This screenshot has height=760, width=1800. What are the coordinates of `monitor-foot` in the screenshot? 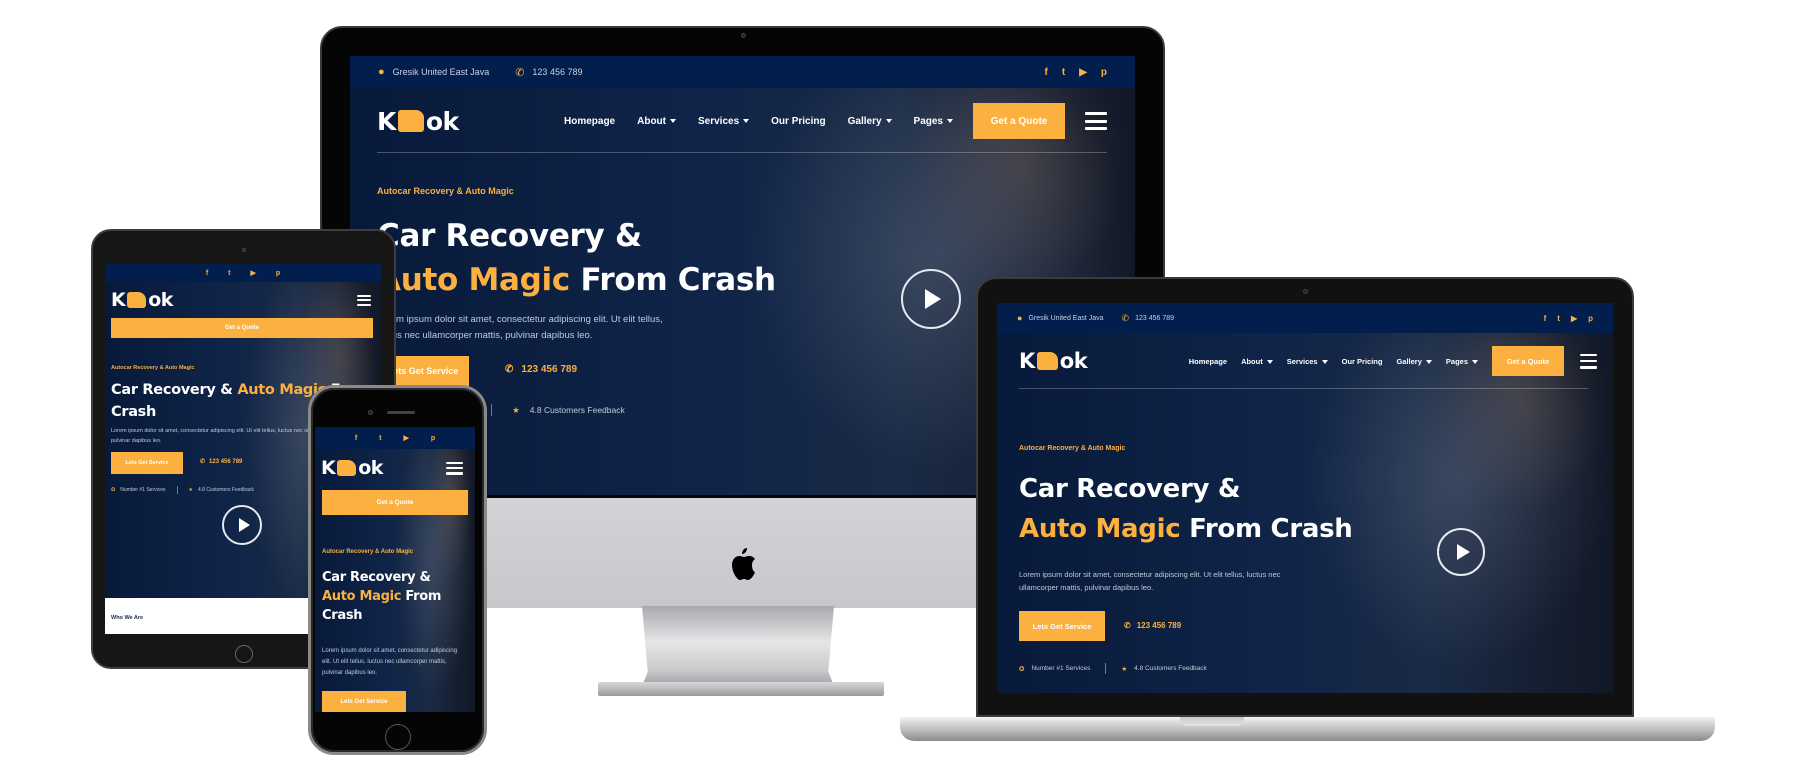 It's located at (741, 689).